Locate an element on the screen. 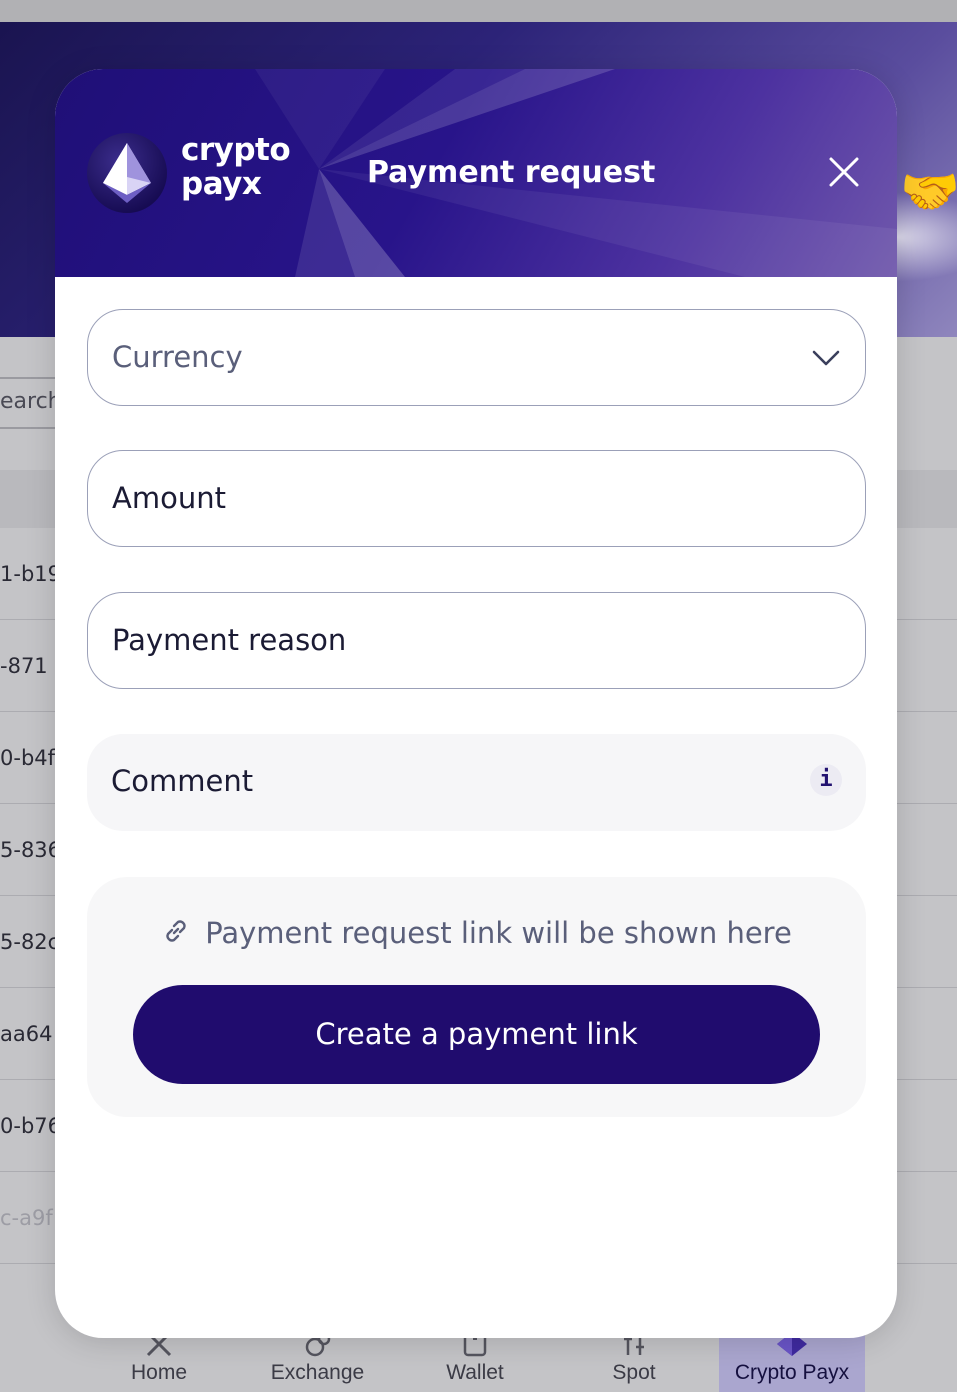 This screenshot has width=957, height=1392. comment-input: Comment i is located at coordinates (476, 782).